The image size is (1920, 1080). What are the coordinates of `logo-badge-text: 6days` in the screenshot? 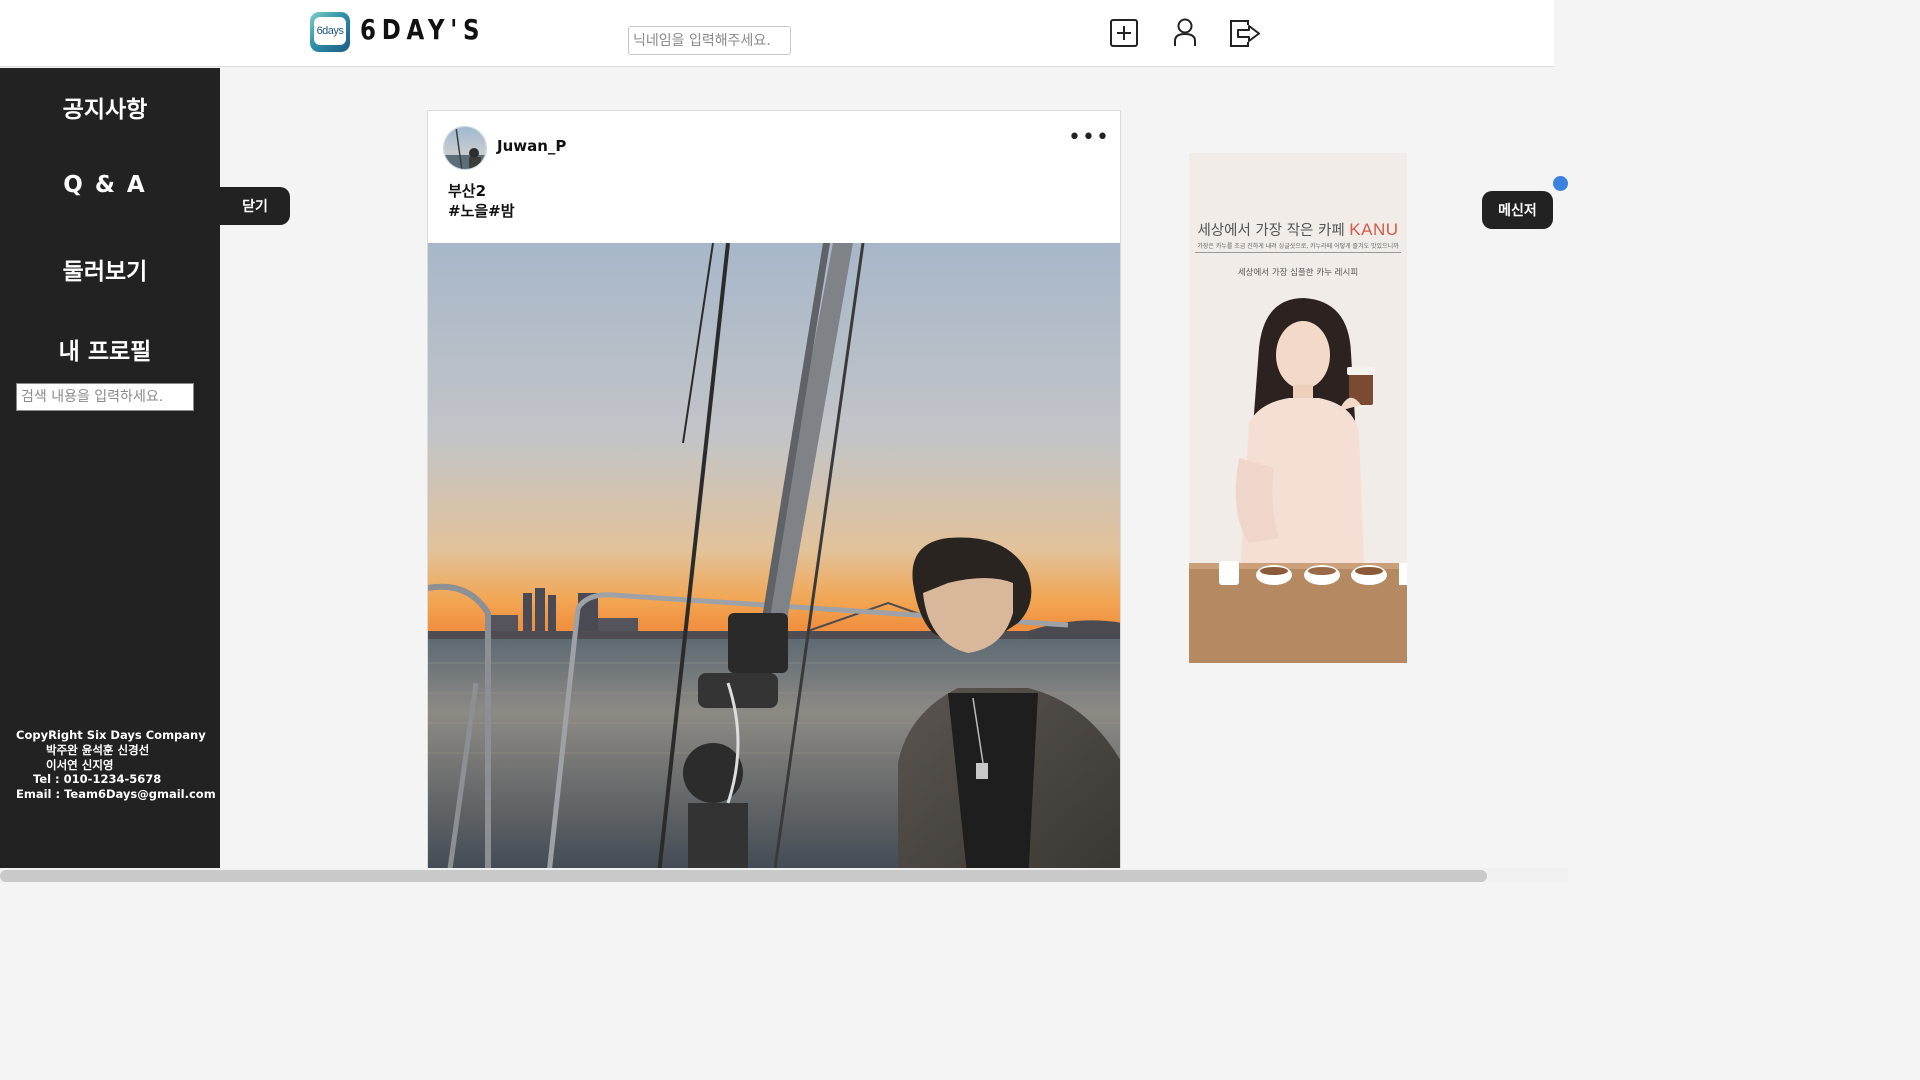 It's located at (330, 31).